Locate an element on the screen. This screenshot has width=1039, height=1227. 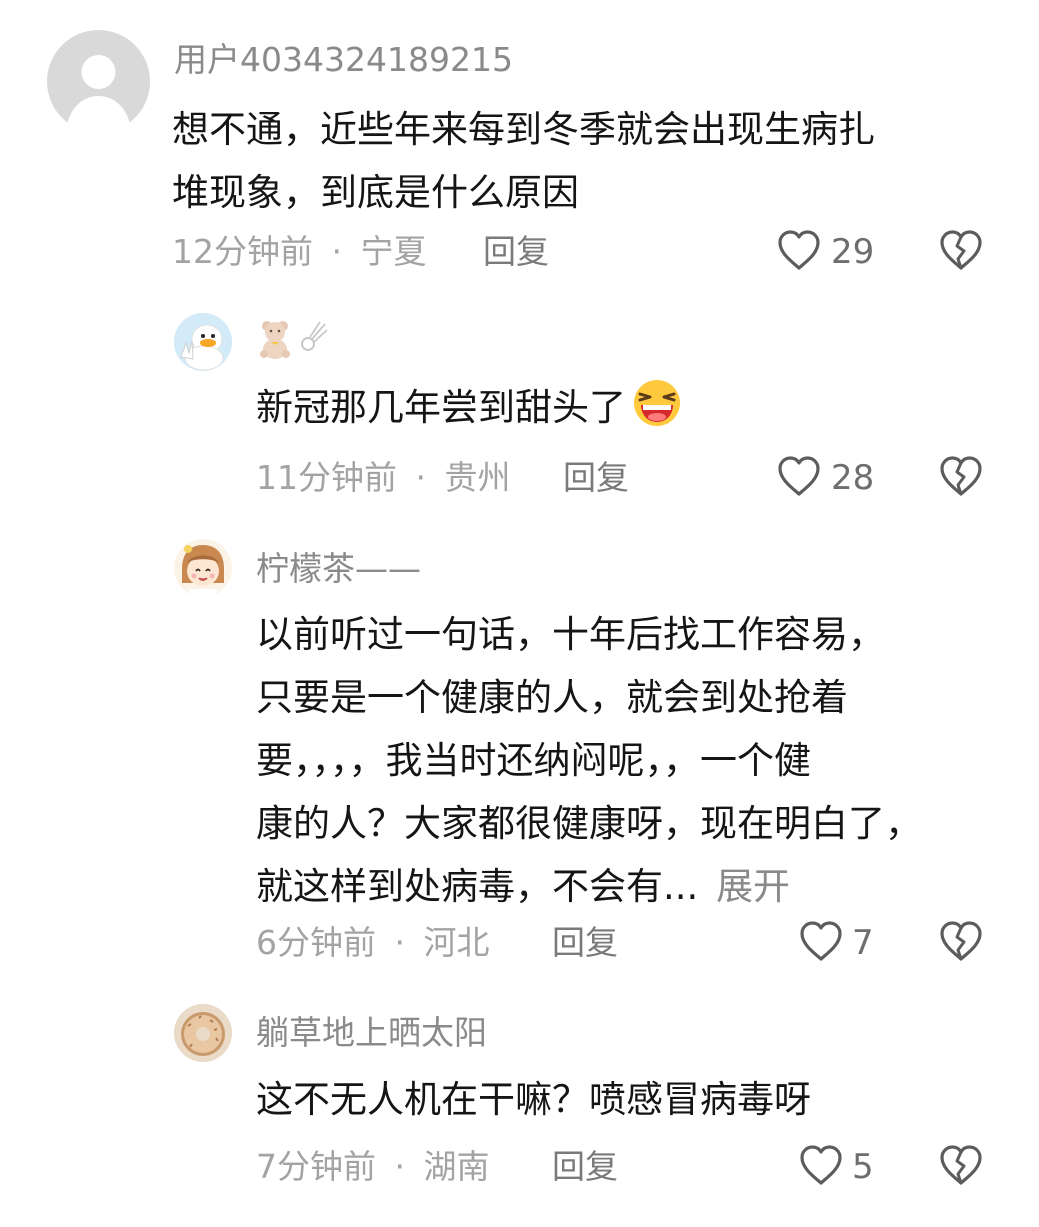
comment-text-line: 想不通，近些年来每到冬季就会出现生病扎 is located at coordinates (523, 129).